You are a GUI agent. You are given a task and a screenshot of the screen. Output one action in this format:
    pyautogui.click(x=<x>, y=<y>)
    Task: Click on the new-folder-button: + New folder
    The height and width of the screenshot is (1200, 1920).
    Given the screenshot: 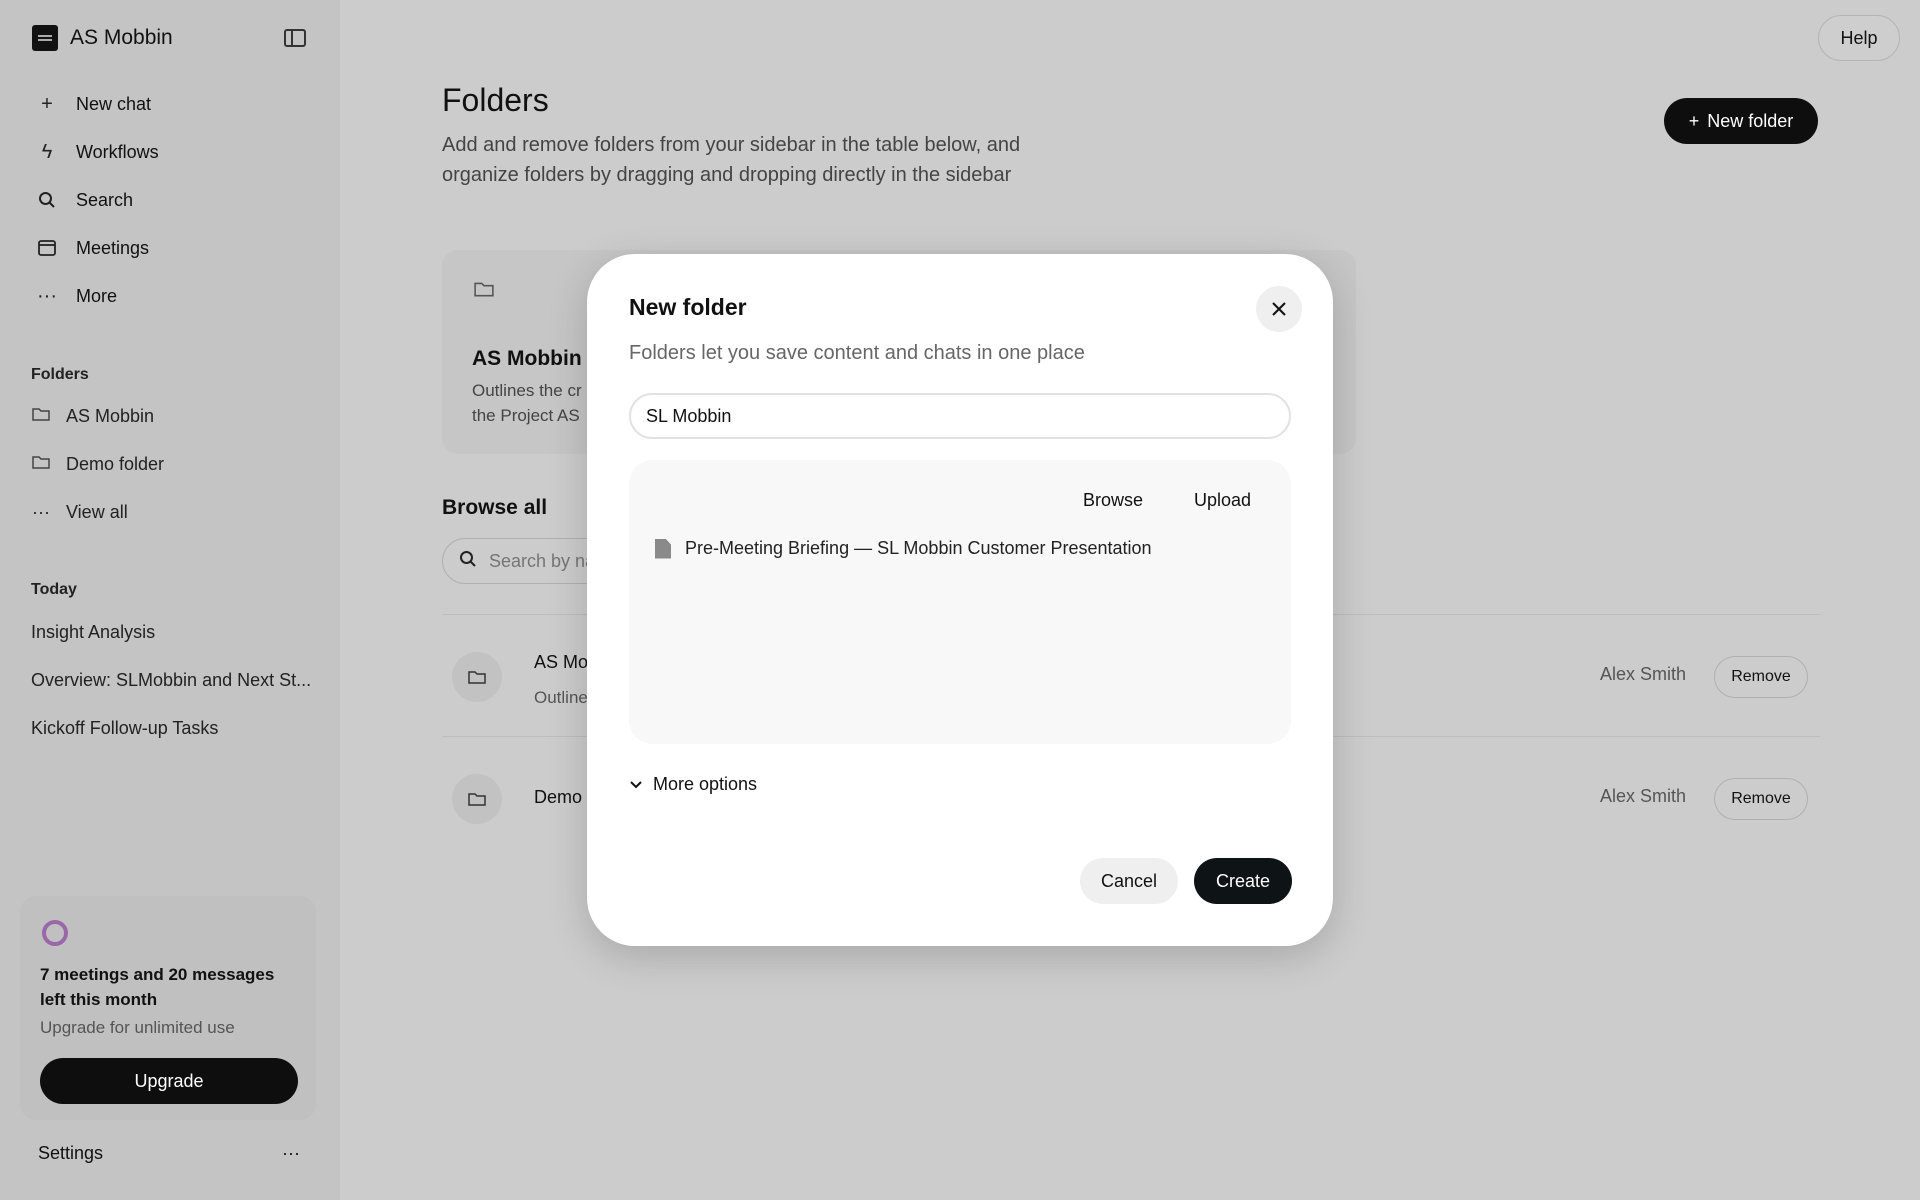 What is the action you would take?
    pyautogui.click(x=1741, y=121)
    